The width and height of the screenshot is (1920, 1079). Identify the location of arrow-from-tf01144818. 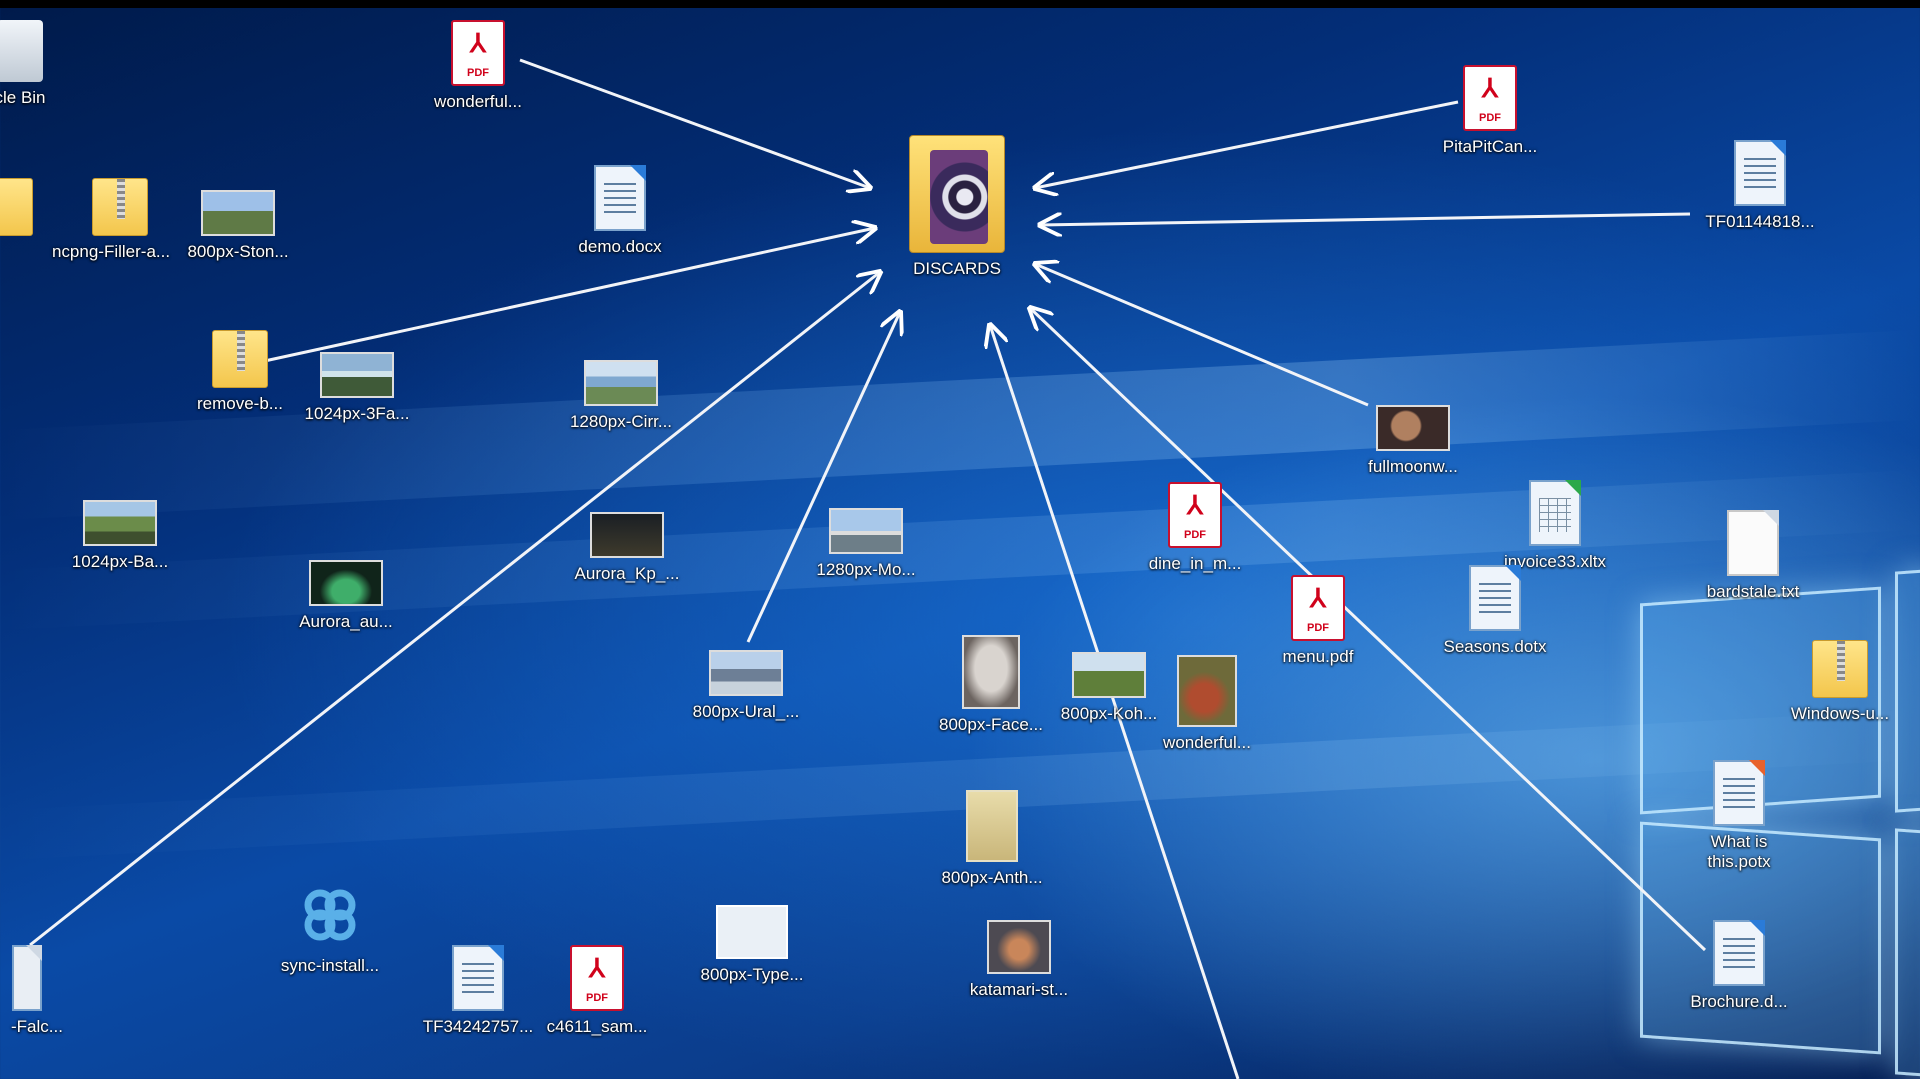
(1365, 218).